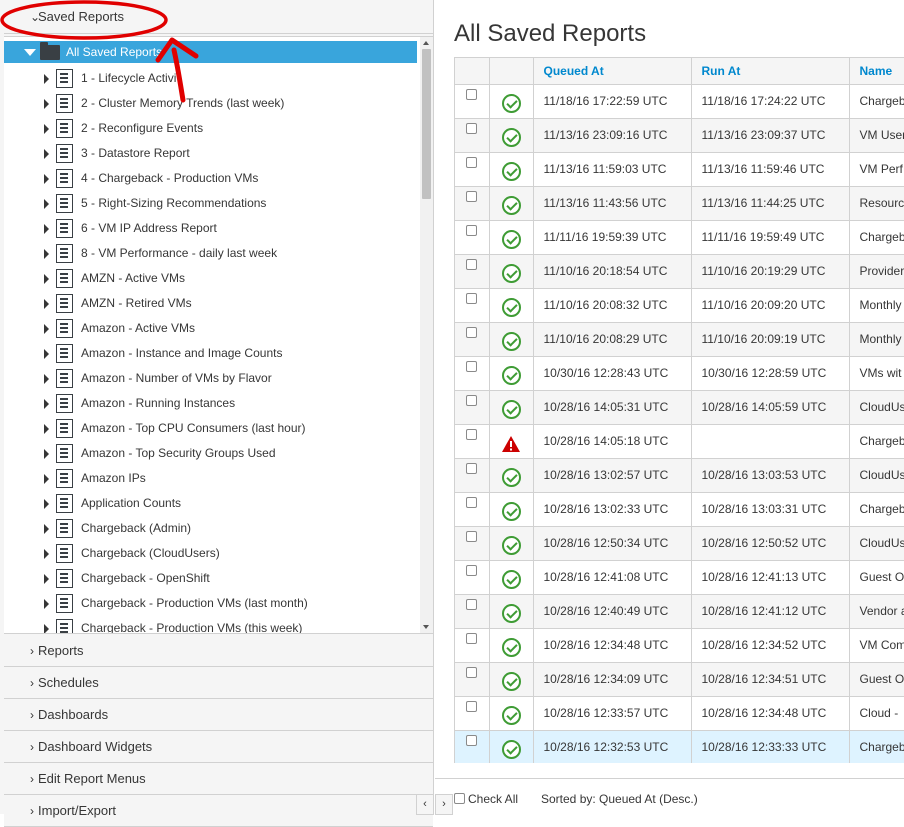  I want to click on tree-item: Chargeback - Production VMs (last month), so click(210, 603).